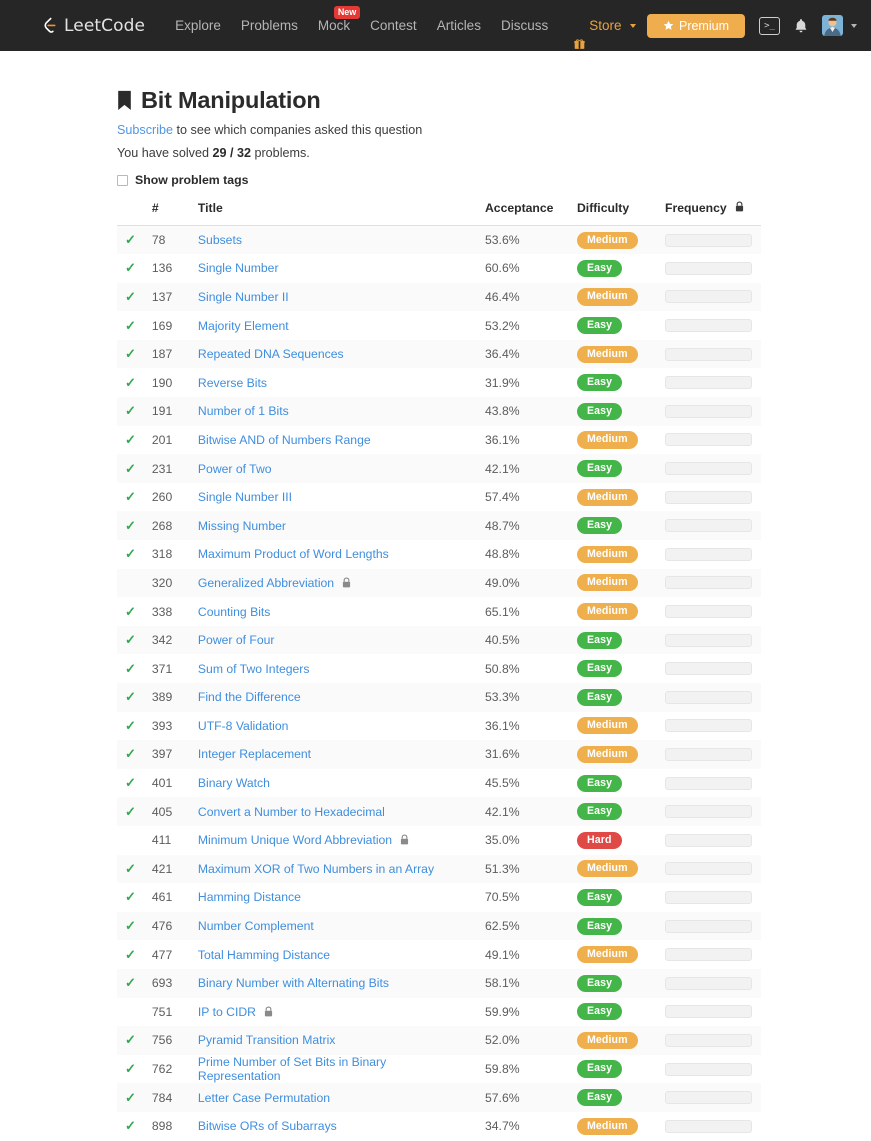 Image resolution: width=871 pixels, height=1141 pixels. Describe the element at coordinates (695, 25) in the screenshot. I see `premium-button: Premium` at that location.